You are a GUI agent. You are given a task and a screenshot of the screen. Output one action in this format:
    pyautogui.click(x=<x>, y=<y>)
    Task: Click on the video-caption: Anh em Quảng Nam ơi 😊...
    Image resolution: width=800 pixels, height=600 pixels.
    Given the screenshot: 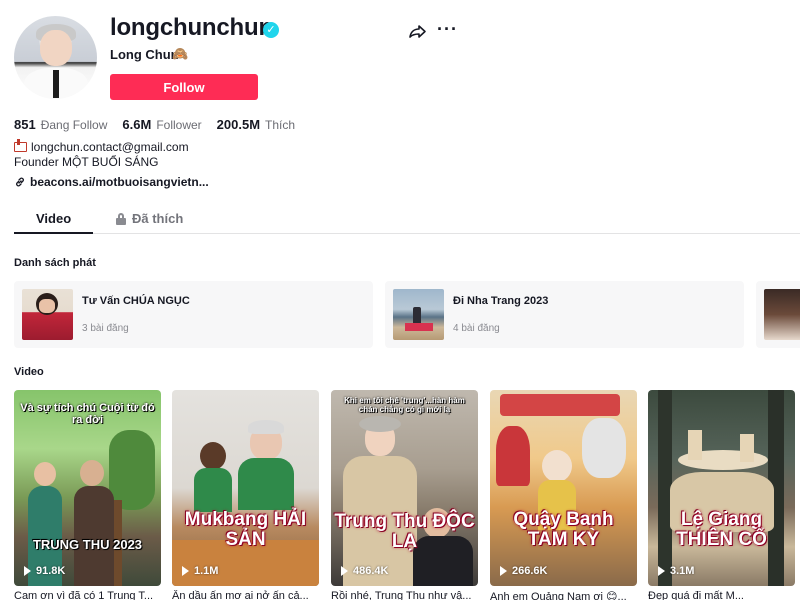 What is the action you would take?
    pyautogui.click(x=563, y=595)
    